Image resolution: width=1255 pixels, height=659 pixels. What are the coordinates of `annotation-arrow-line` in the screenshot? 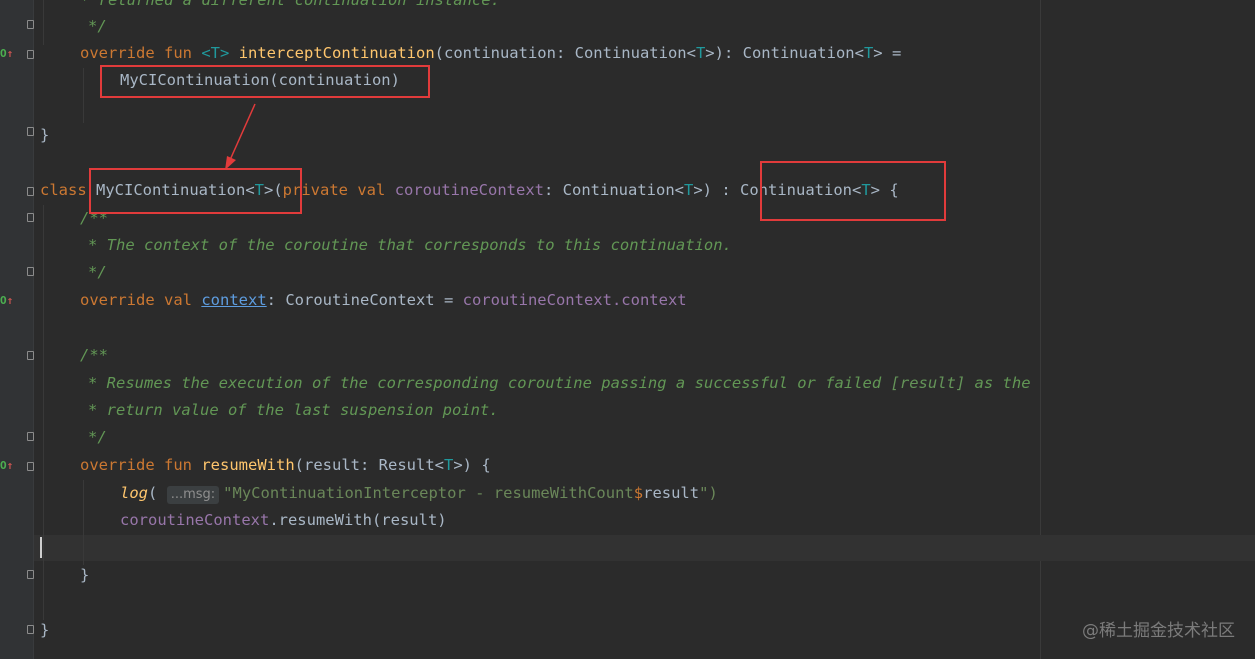 It's located at (242, 132).